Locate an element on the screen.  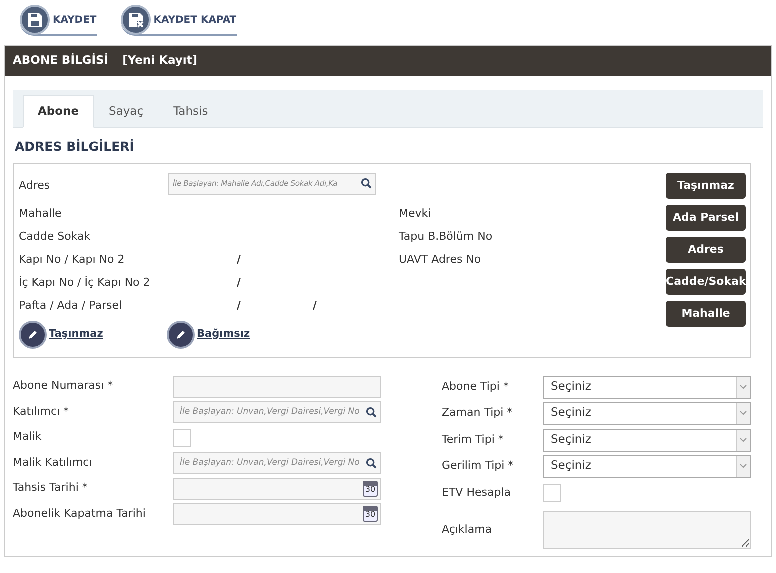
floppy-disk-close-icon is located at coordinates (136, 20).